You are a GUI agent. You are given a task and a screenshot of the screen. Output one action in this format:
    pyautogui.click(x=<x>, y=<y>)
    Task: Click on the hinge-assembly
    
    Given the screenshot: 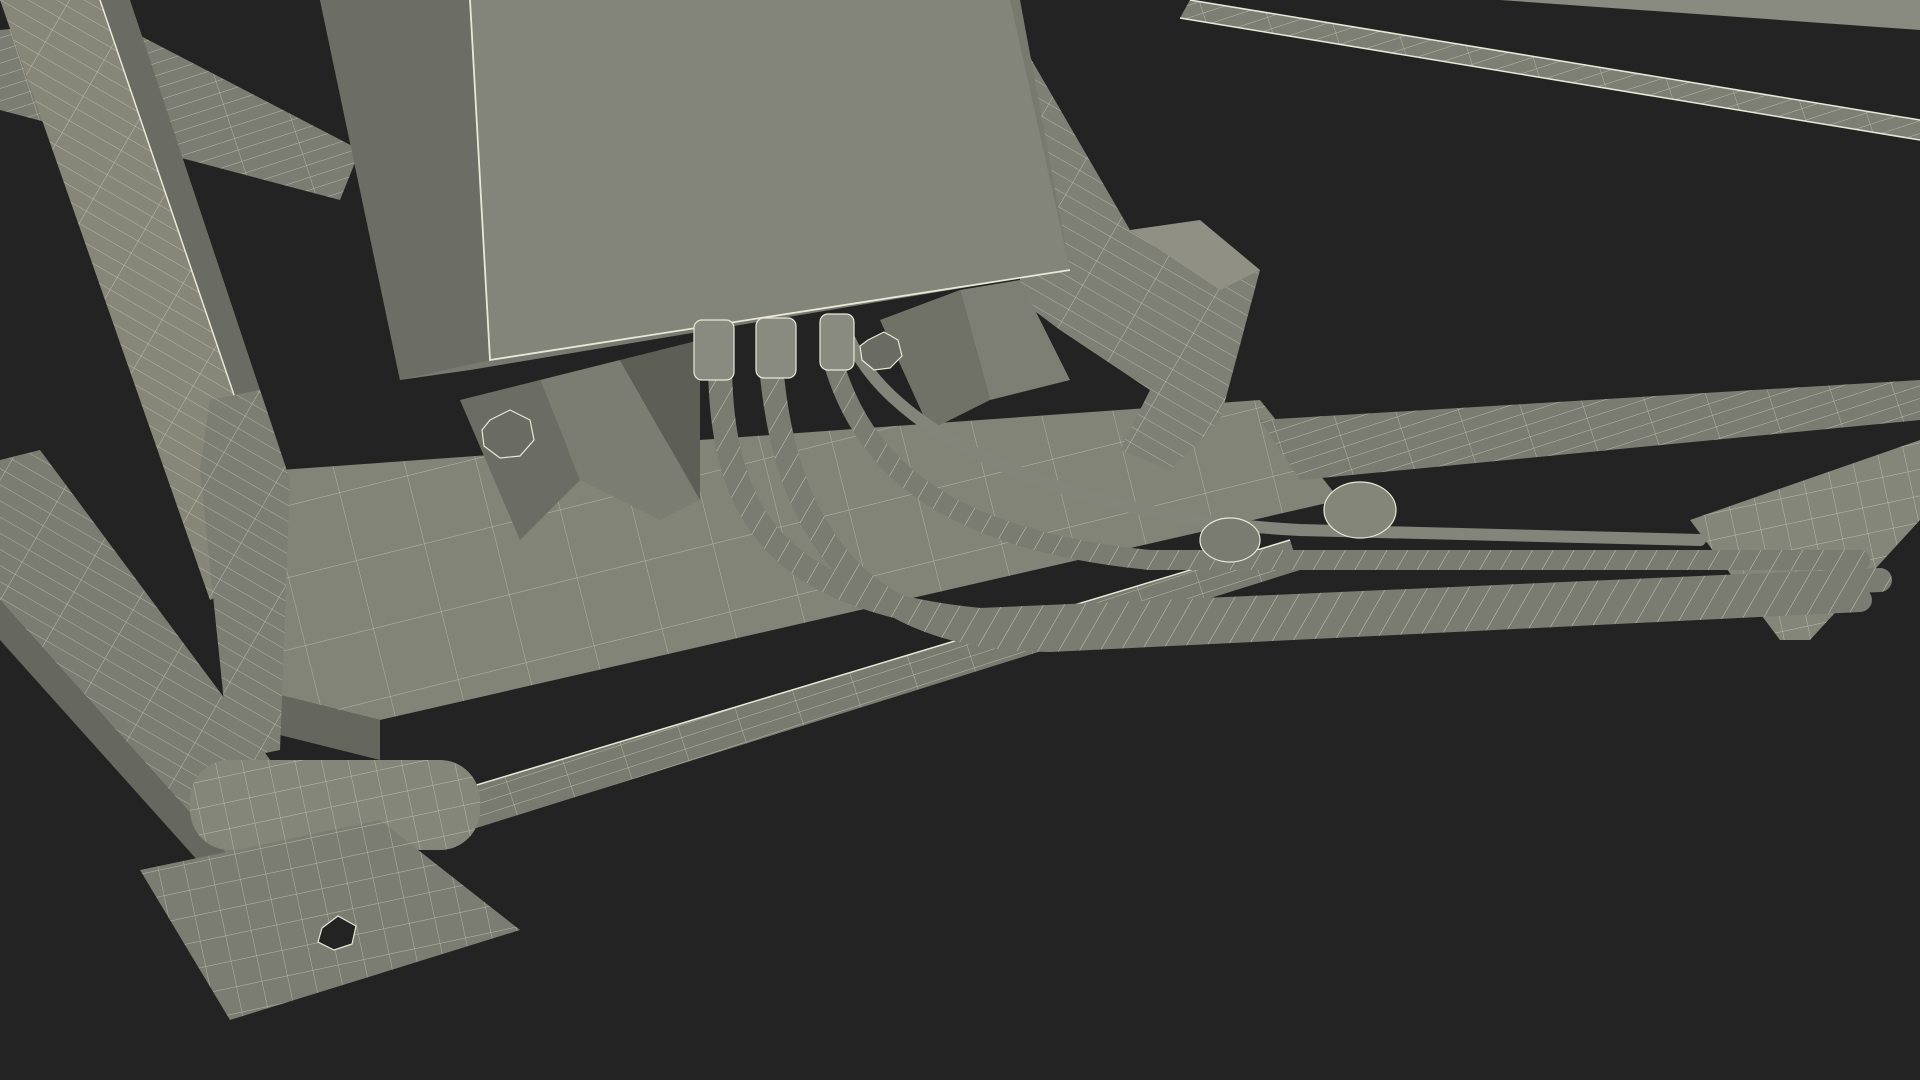 What is the action you would take?
    pyautogui.click(x=330, y=890)
    